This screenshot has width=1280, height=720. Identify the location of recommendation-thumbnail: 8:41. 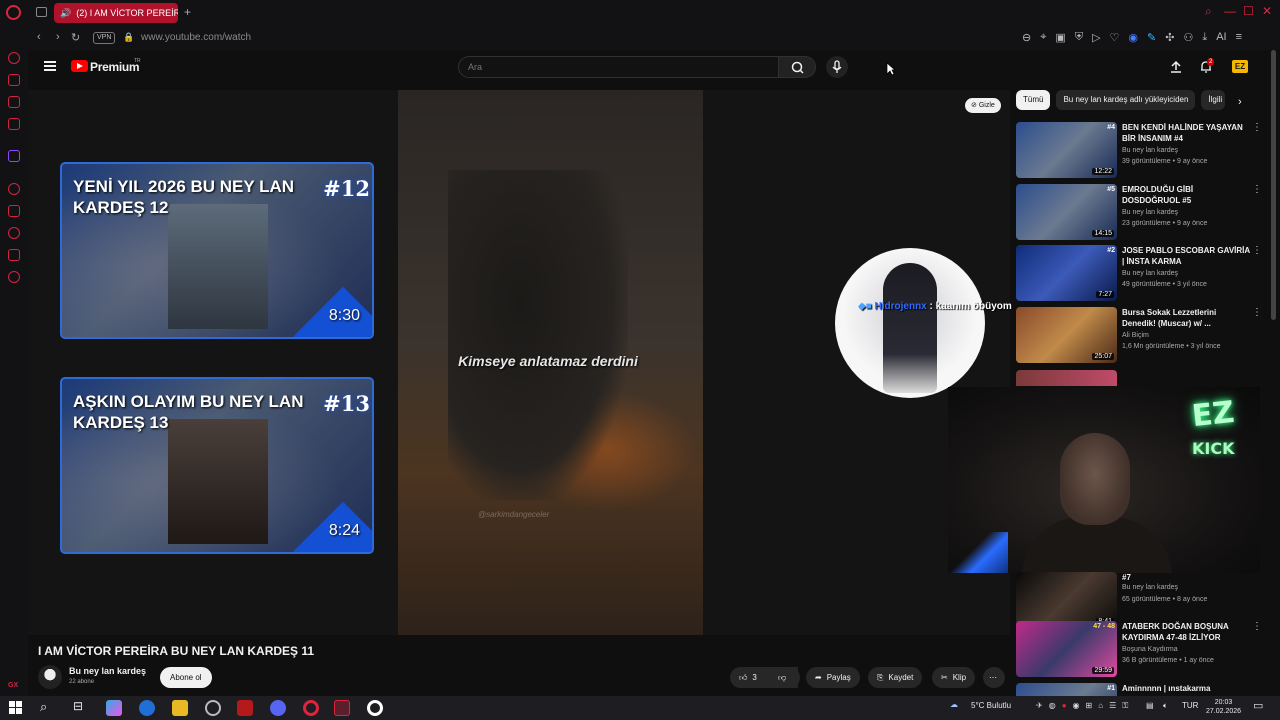
(1066, 600).